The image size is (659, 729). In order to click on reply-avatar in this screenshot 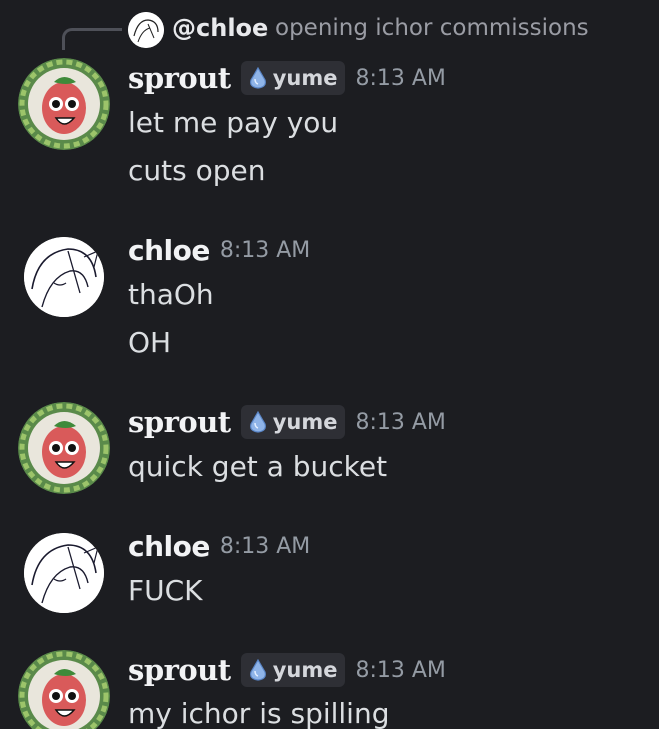, I will do `click(146, 30)`.